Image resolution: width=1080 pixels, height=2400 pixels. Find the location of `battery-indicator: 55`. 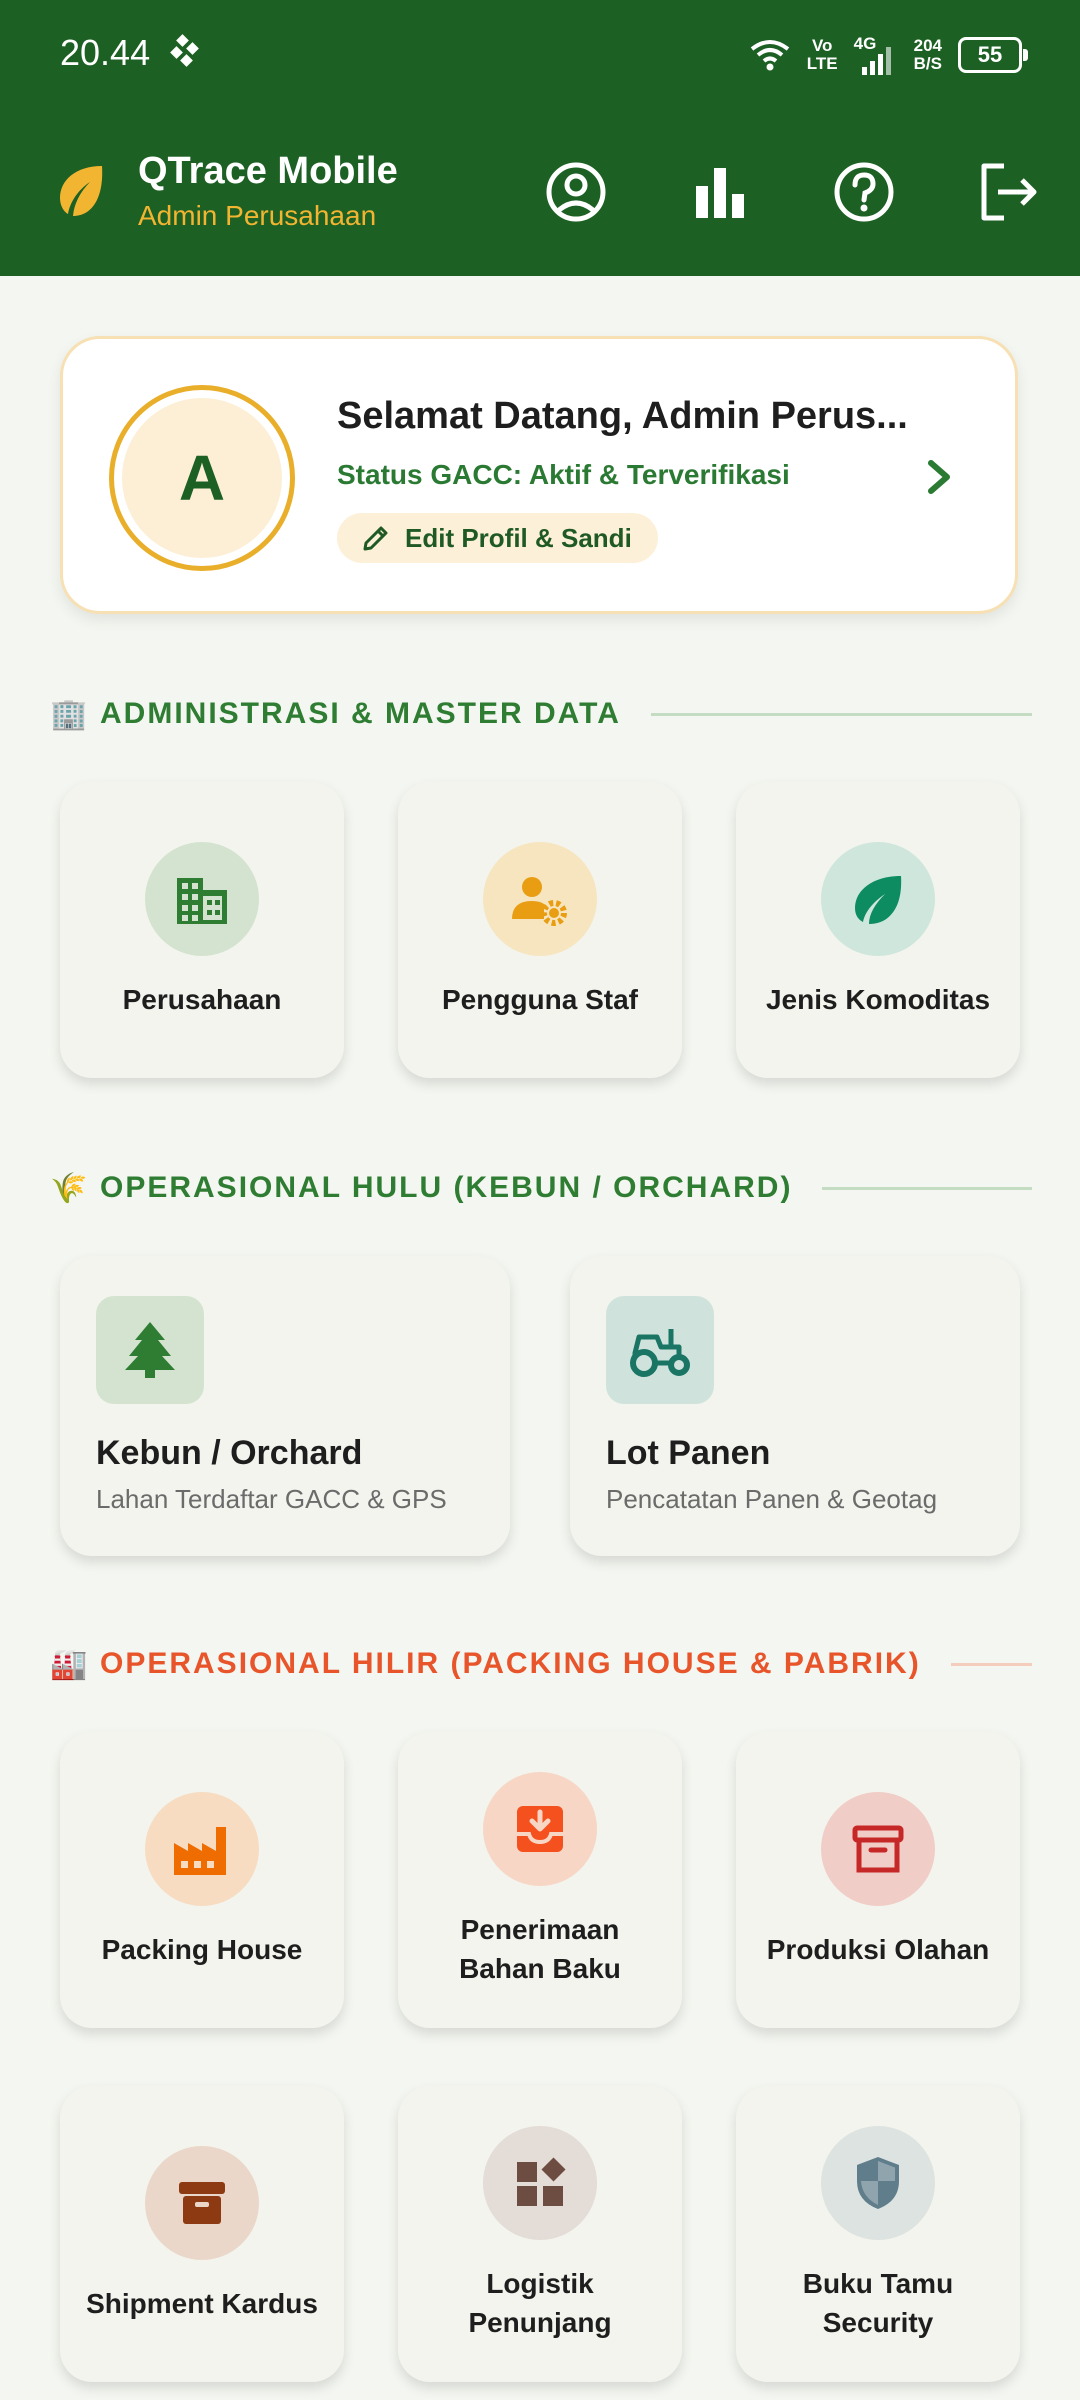

battery-indicator: 55 is located at coordinates (993, 55).